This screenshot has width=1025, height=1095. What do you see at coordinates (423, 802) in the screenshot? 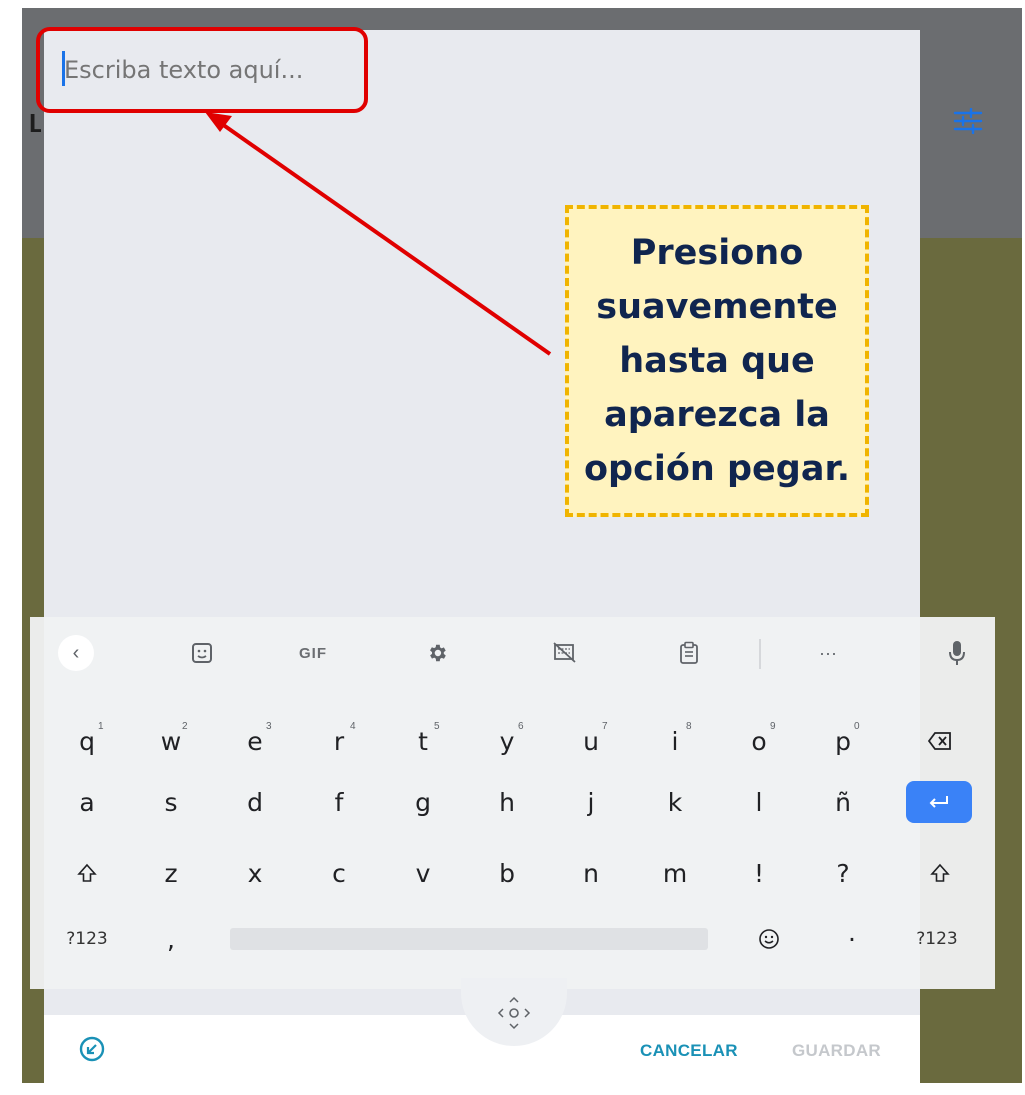
I see `key-g: g` at bounding box center [423, 802].